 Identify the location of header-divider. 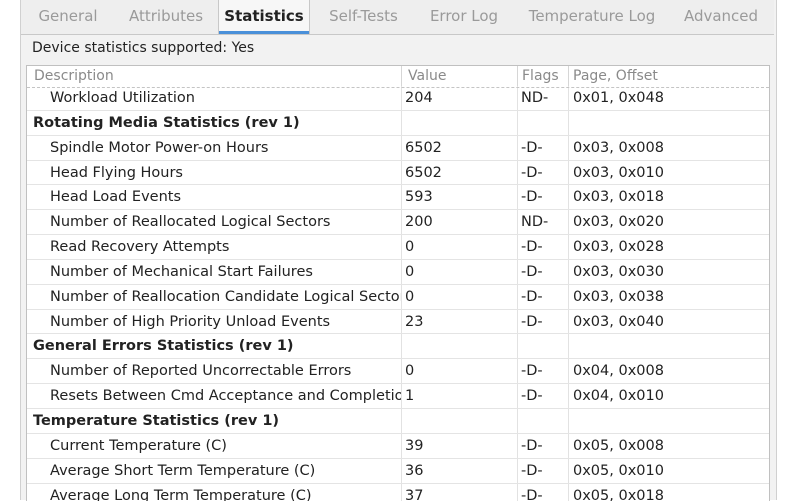
(398, 88).